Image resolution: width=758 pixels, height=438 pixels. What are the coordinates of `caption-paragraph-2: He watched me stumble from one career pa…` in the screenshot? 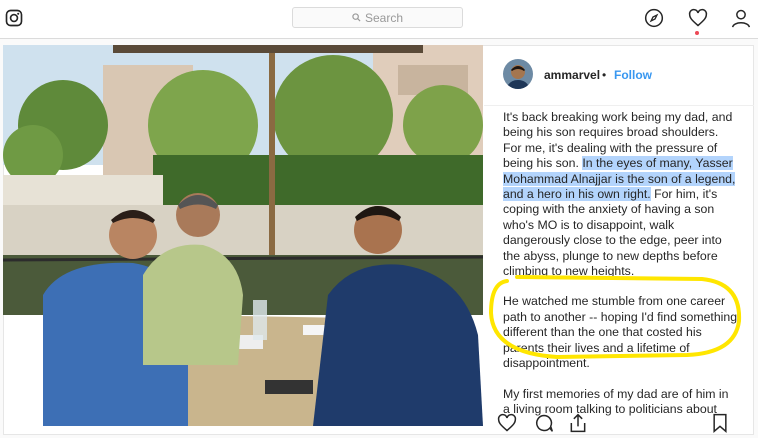 It's located at (620, 332).